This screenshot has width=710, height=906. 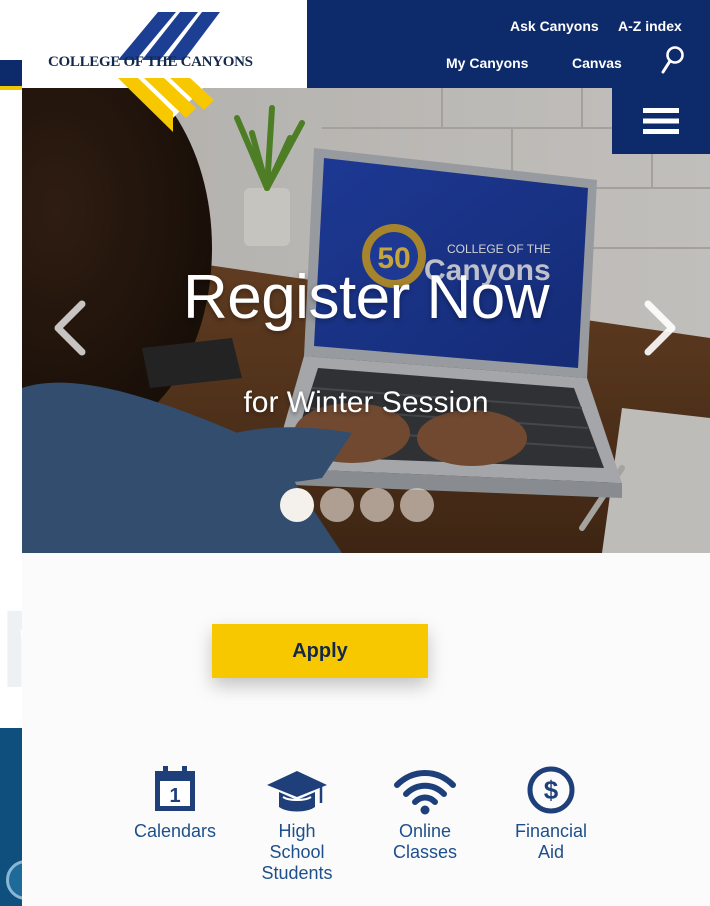 I want to click on quick-link-label: Calendars, so click(x=175, y=831).